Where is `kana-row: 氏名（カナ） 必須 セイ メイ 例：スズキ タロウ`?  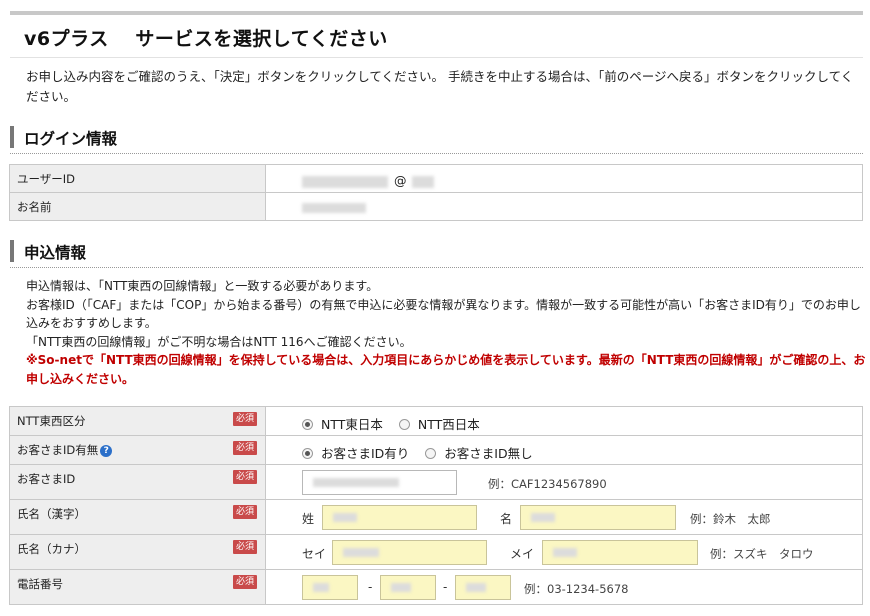
kana-row: 氏名（カナ） 必須 セイ メイ 例：スズキ タロウ is located at coordinates (436, 552).